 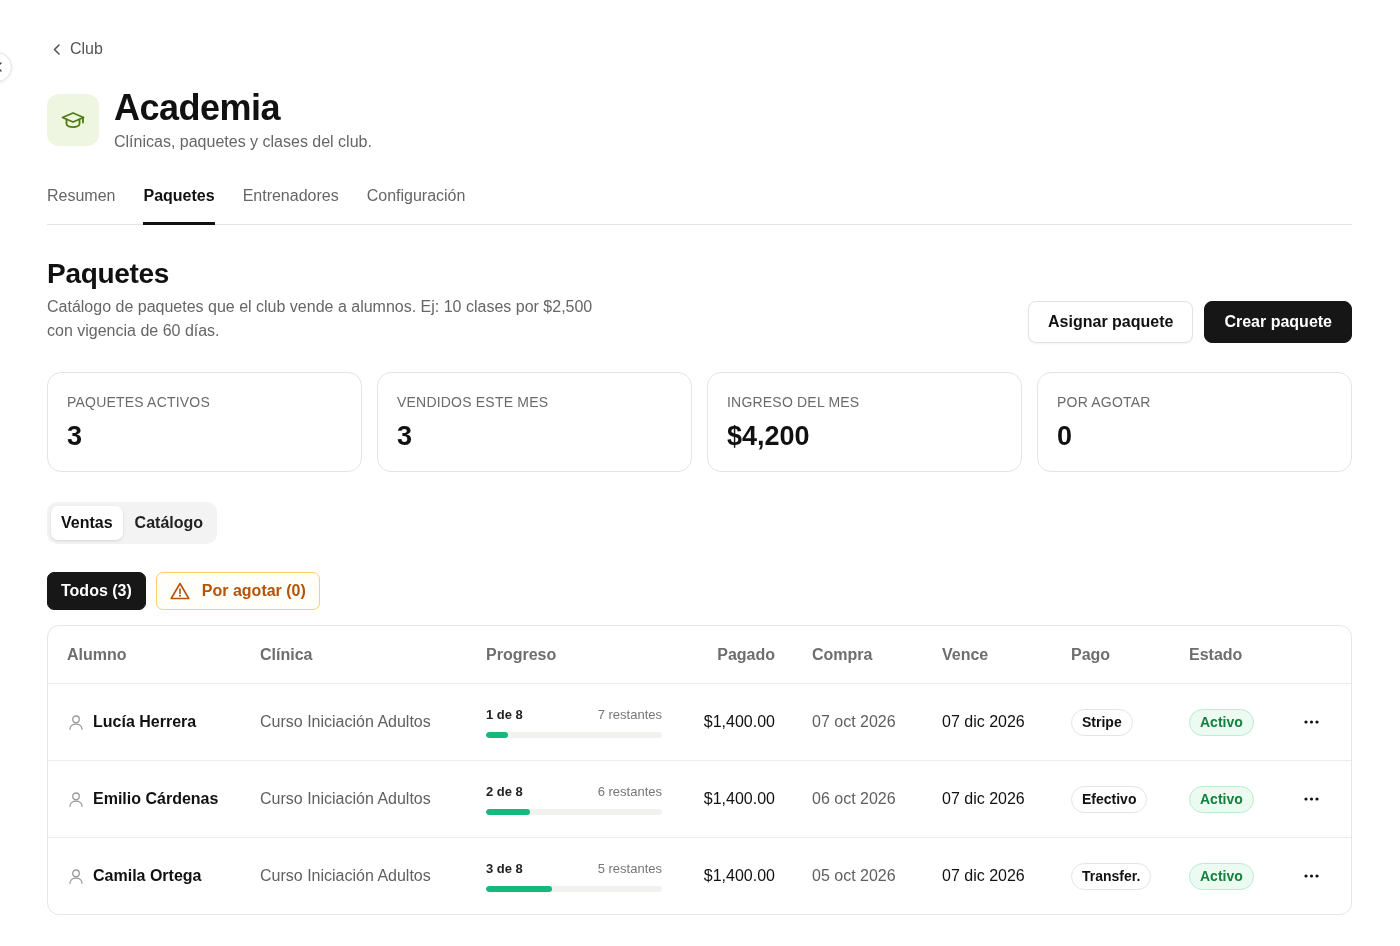 What do you see at coordinates (198, 108) in the screenshot?
I see `page-title: Academia` at bounding box center [198, 108].